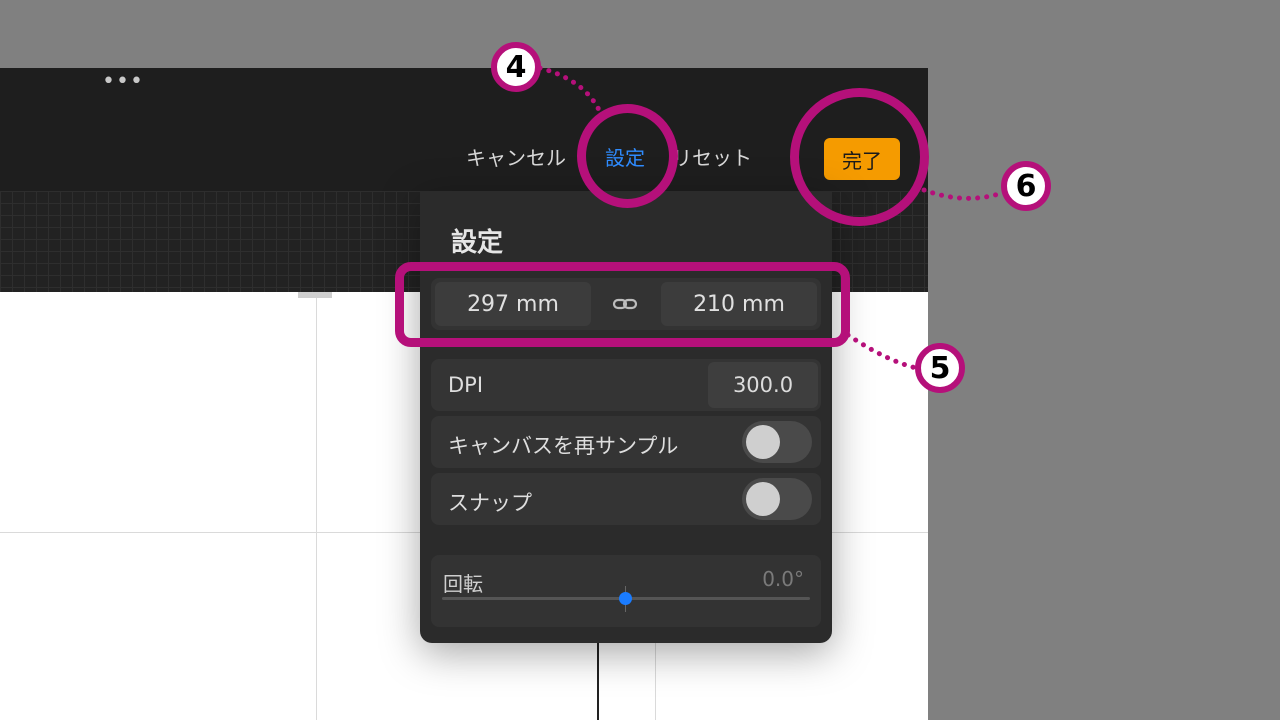 Image resolution: width=1280 pixels, height=720 pixels. I want to click on annotation-rect-dimensions, so click(622, 304).